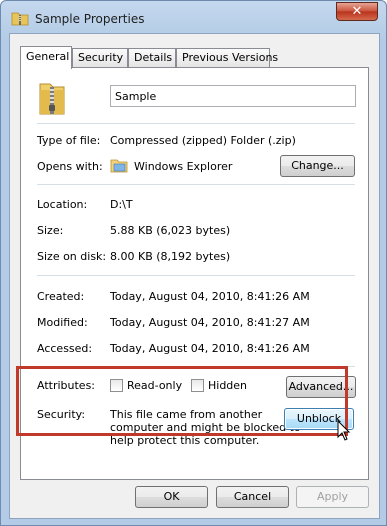  Describe the element at coordinates (154, 385) in the screenshot. I see `read-only-label: Read-only` at that location.